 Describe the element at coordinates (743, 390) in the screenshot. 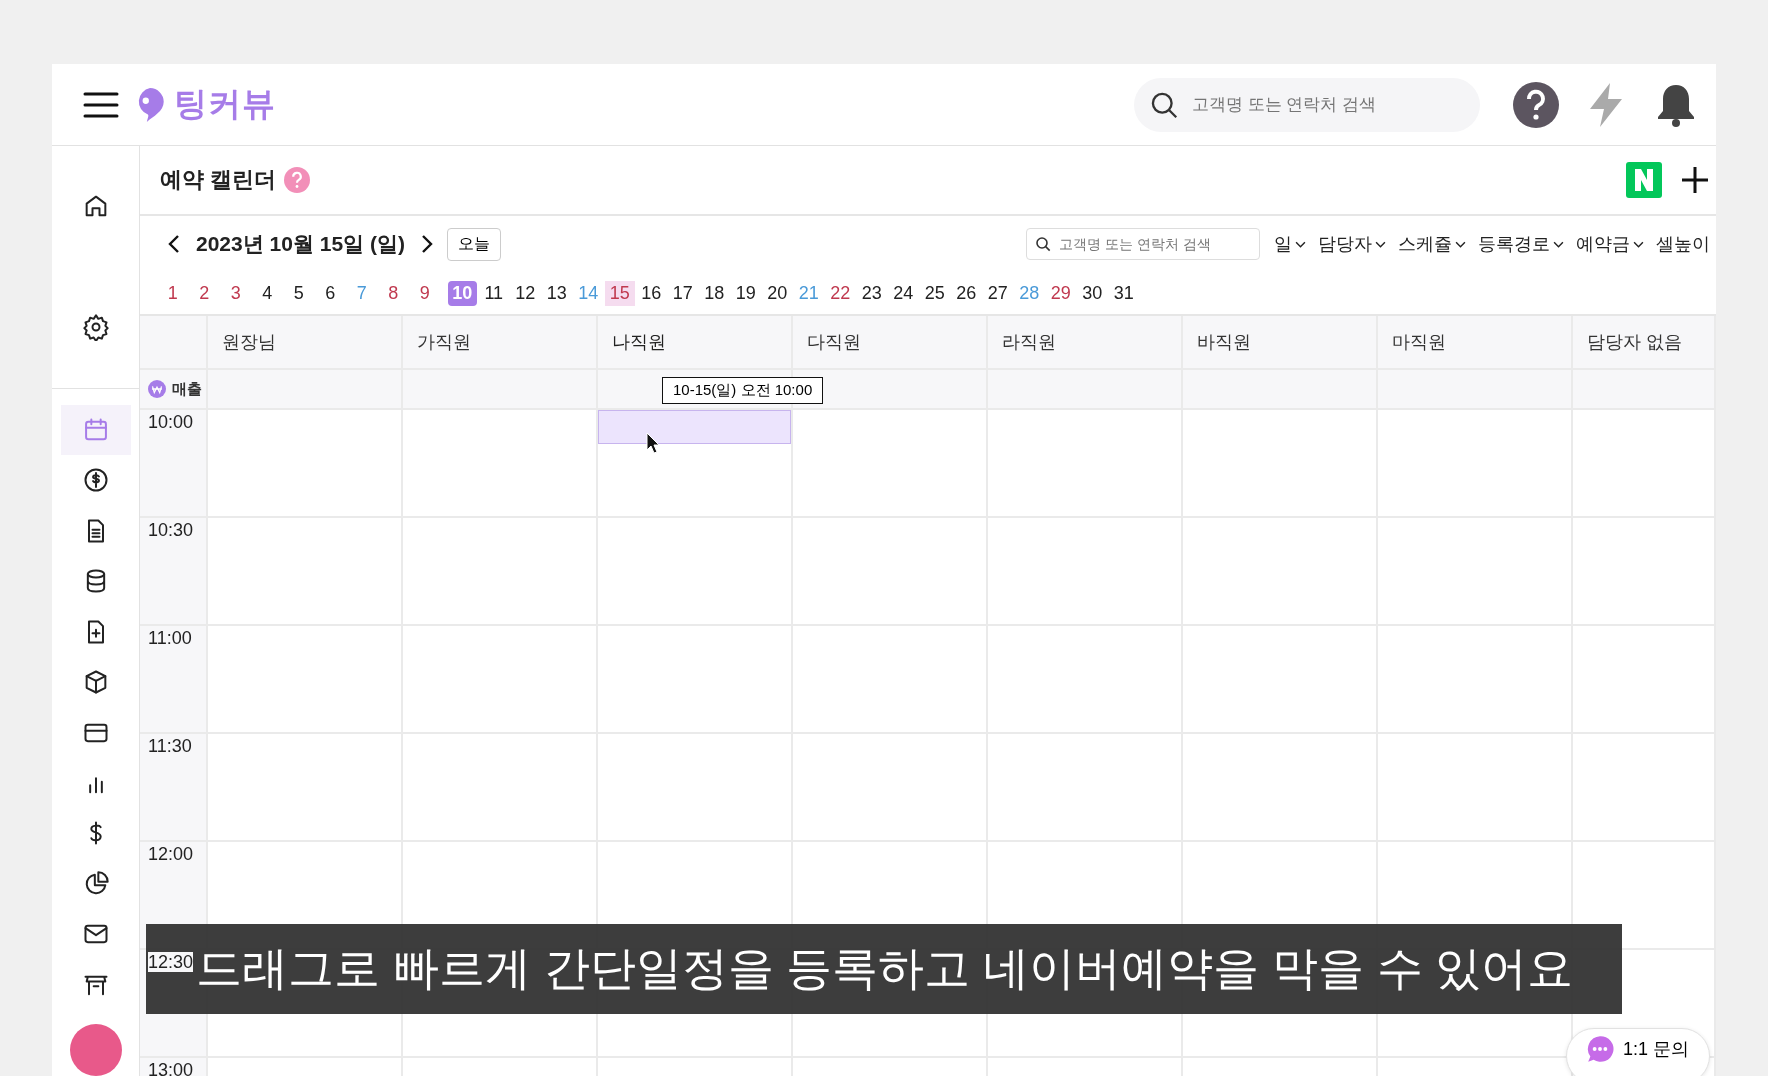

I see `tooltip: 10-15(일) 오전 10:00` at that location.